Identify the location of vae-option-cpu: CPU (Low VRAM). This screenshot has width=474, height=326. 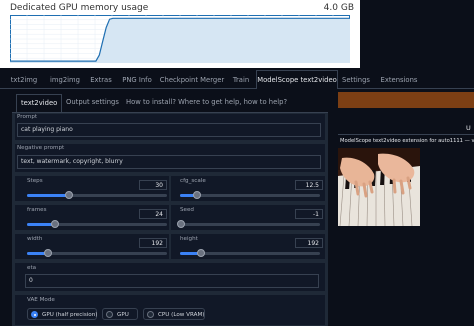
(174, 314).